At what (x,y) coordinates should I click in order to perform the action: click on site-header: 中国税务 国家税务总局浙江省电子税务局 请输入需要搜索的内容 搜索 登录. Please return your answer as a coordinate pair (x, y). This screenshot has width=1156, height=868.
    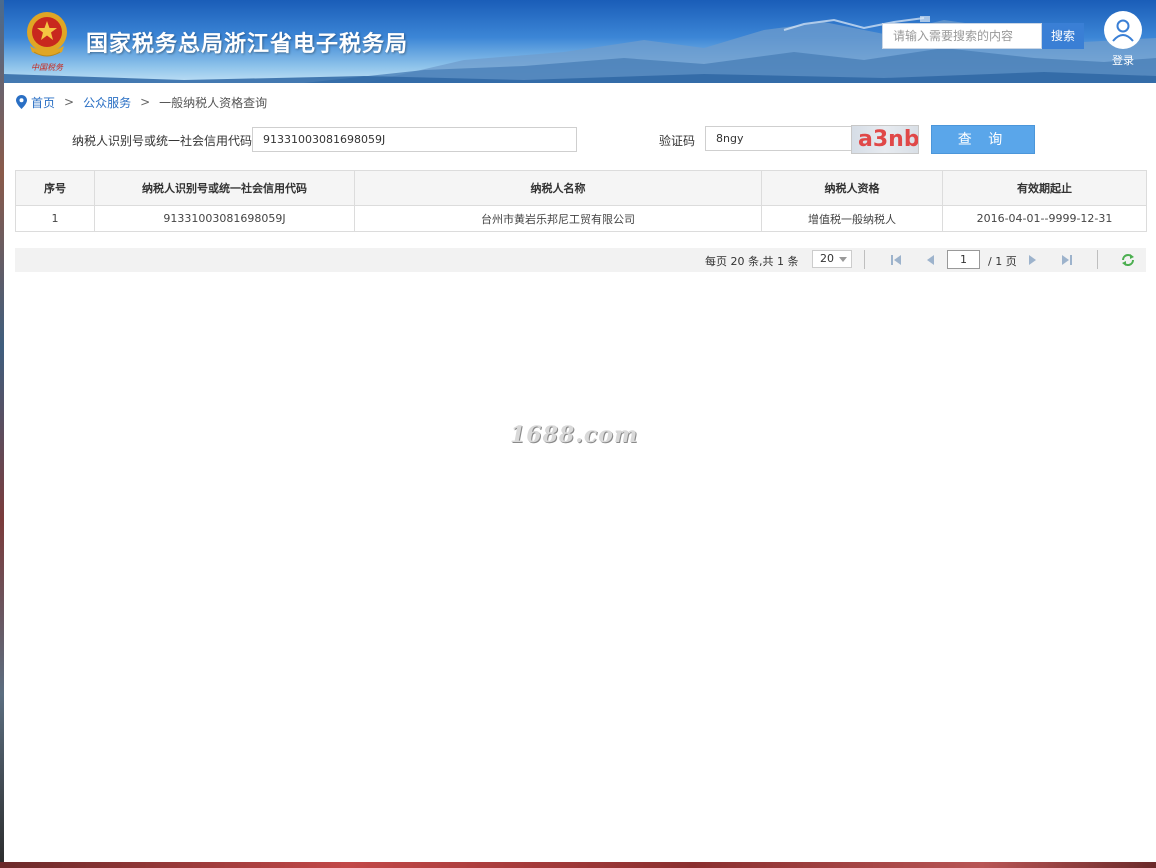
    Looking at the image, I should click on (580, 41).